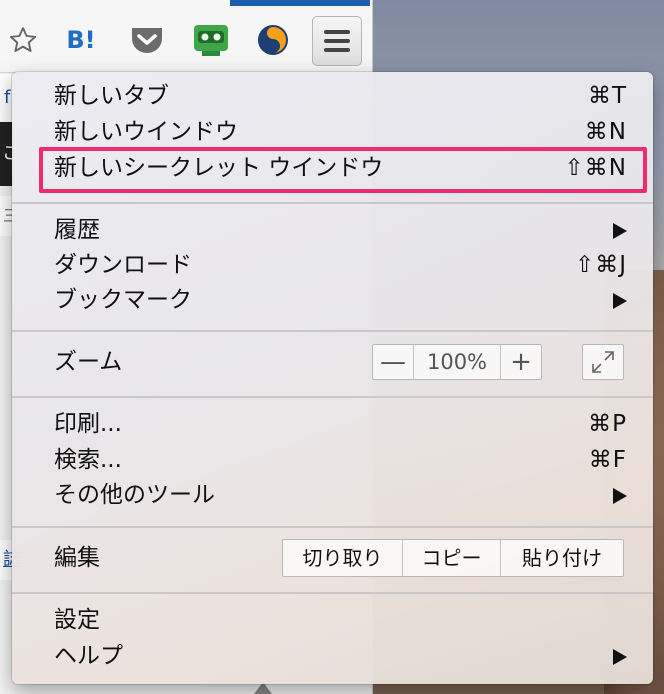 This screenshot has width=664, height=694. I want to click on edit-controls: 切り取り コピー 貼り付け, so click(453, 558).